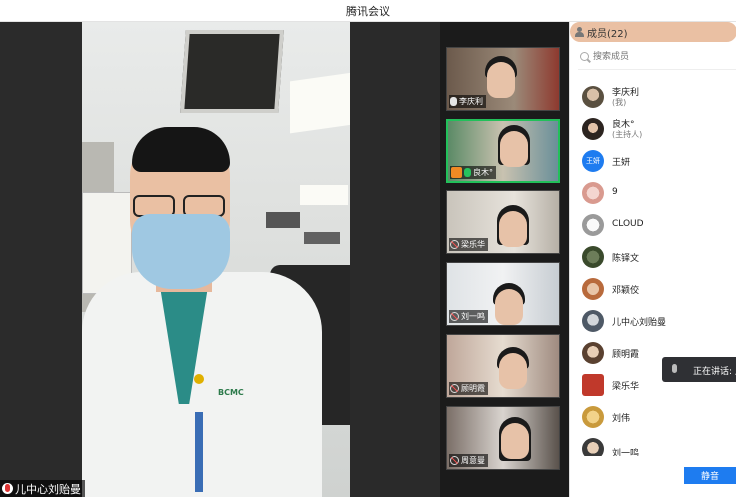 The image size is (736, 497). I want to click on member-item: 儿中心刘贻曼, so click(653, 321).